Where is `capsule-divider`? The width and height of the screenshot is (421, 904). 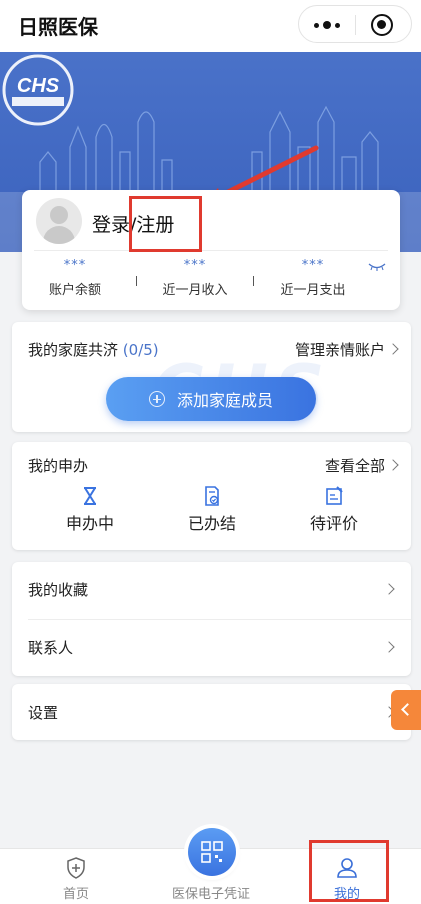 capsule-divider is located at coordinates (355, 25).